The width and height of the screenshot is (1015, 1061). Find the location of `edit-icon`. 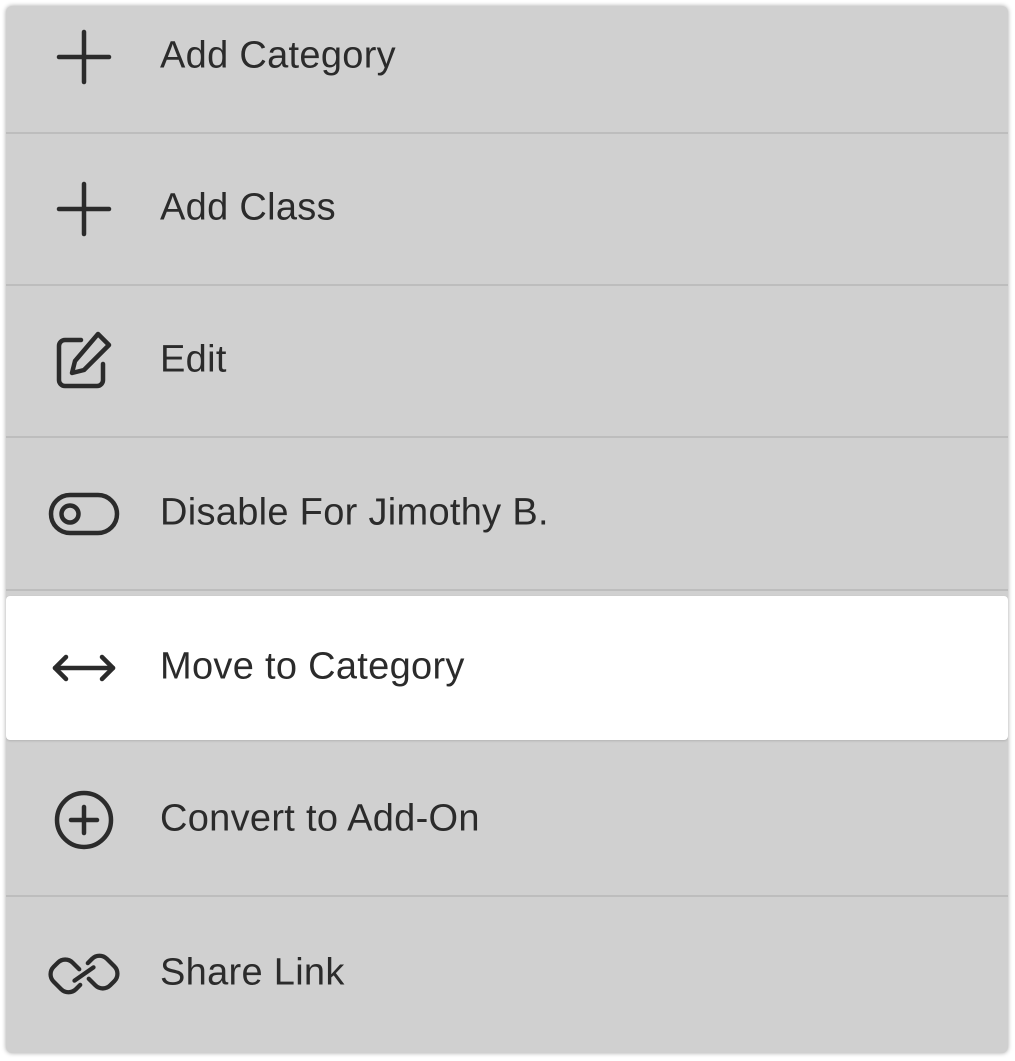

edit-icon is located at coordinates (84, 361).